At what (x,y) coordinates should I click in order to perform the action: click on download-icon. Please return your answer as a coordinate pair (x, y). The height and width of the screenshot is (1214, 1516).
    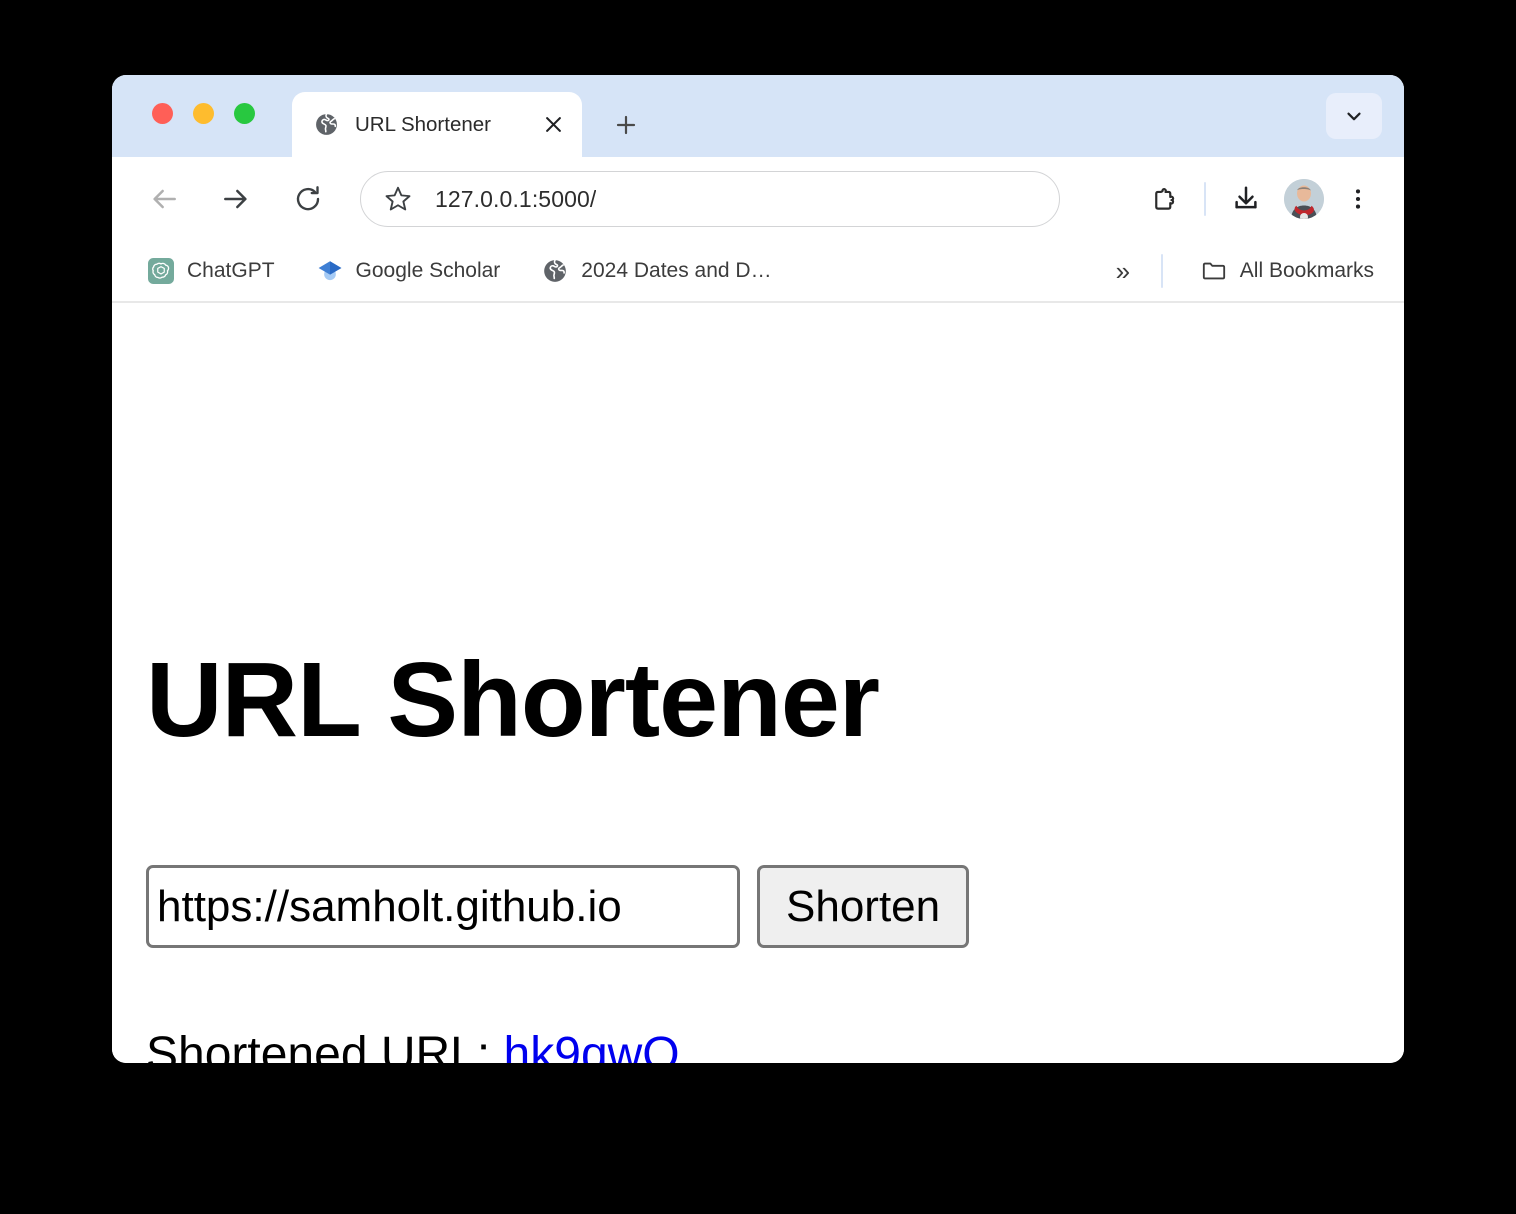
    Looking at the image, I should click on (1246, 197).